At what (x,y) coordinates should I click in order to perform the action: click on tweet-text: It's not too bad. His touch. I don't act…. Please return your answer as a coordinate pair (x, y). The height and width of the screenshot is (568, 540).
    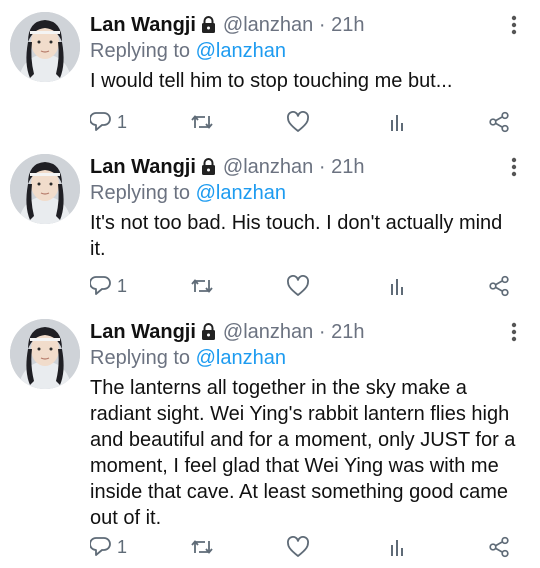
    Looking at the image, I should click on (296, 236).